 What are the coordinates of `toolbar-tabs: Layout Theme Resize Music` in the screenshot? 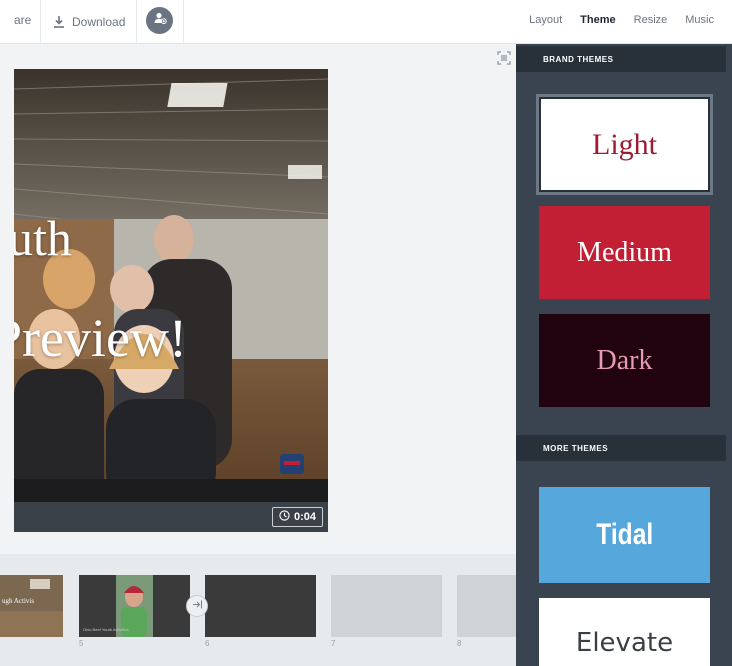 It's located at (621, 20).